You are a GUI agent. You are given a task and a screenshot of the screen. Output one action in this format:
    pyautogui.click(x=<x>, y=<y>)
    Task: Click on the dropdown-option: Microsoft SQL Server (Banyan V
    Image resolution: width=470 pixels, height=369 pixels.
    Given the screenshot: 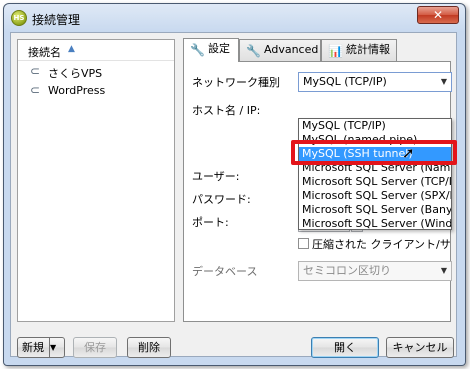 What is the action you would take?
    pyautogui.click(x=375, y=210)
    